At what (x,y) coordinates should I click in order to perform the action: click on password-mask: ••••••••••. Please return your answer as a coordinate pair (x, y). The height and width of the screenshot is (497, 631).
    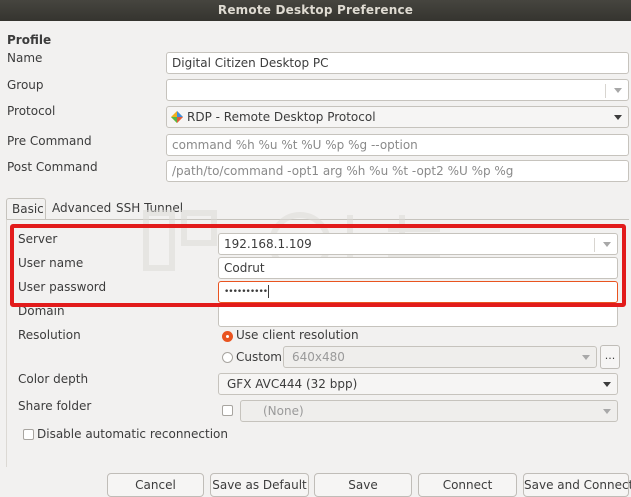
    Looking at the image, I should click on (246, 292).